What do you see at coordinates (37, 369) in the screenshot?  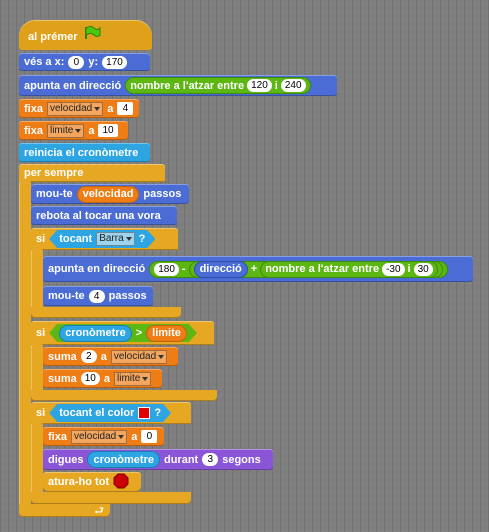 I see `if2-c-arm` at bounding box center [37, 369].